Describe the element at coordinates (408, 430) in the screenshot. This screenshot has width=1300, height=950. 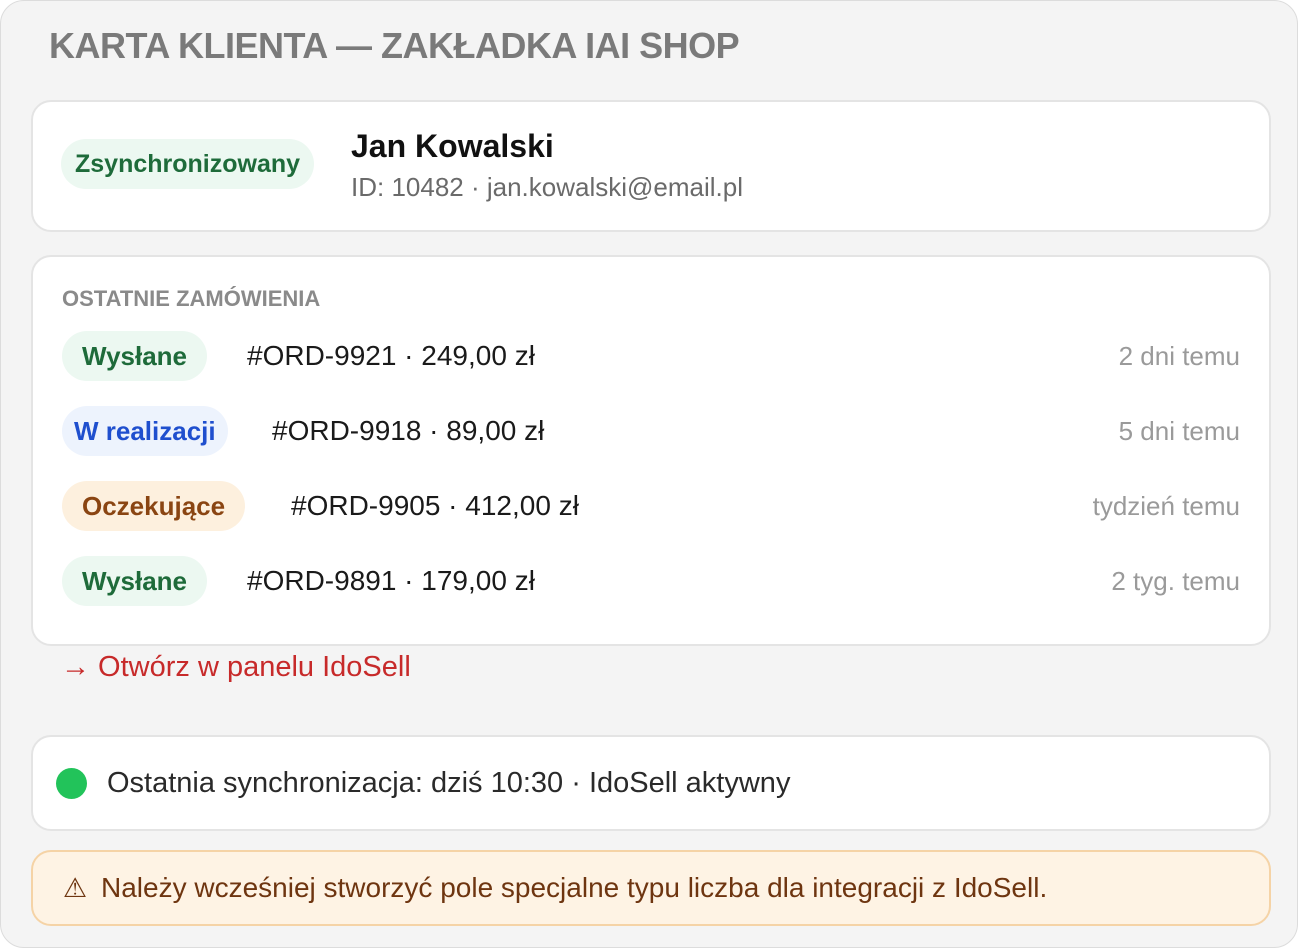
I see `order-summary: #ORD-9918 · 89,00 zł` at that location.